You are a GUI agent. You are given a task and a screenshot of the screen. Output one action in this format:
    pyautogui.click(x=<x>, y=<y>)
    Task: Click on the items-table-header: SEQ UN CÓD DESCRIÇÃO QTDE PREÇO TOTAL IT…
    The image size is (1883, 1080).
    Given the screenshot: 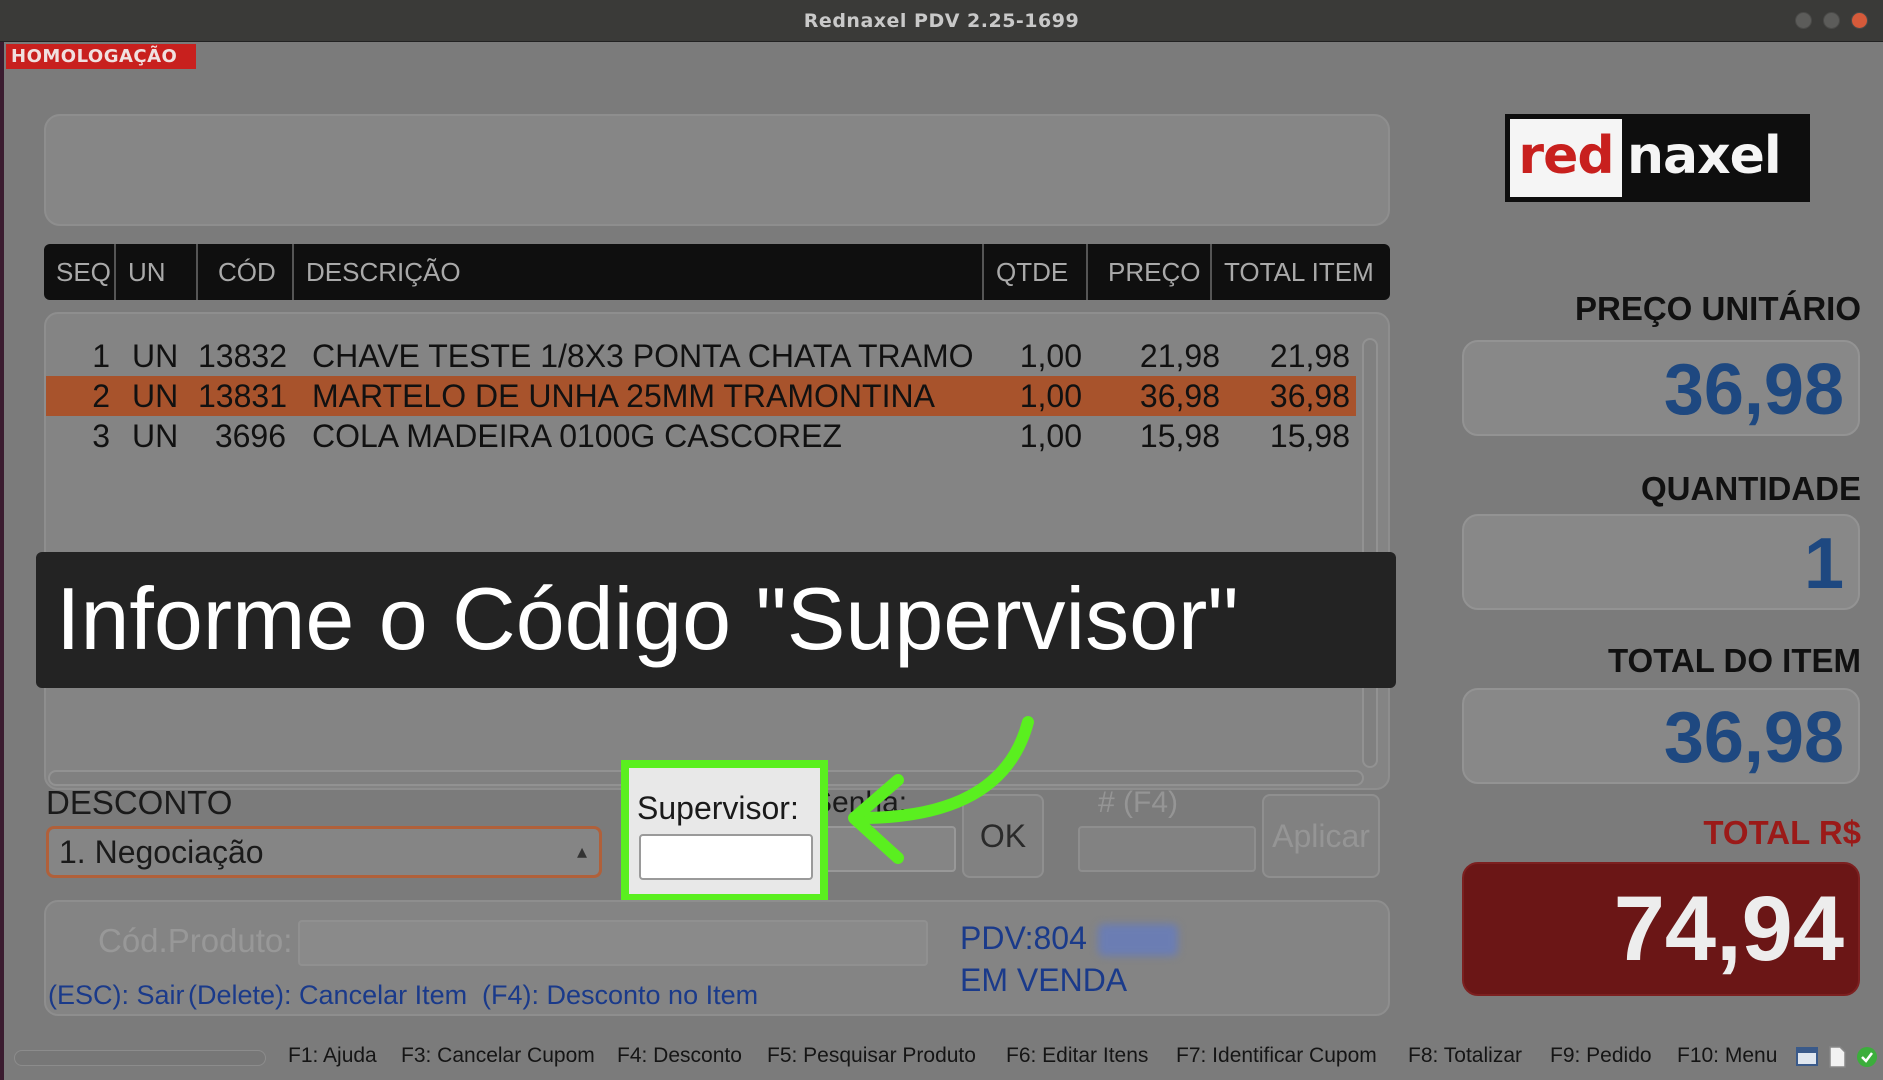 What is the action you would take?
    pyautogui.click(x=717, y=272)
    